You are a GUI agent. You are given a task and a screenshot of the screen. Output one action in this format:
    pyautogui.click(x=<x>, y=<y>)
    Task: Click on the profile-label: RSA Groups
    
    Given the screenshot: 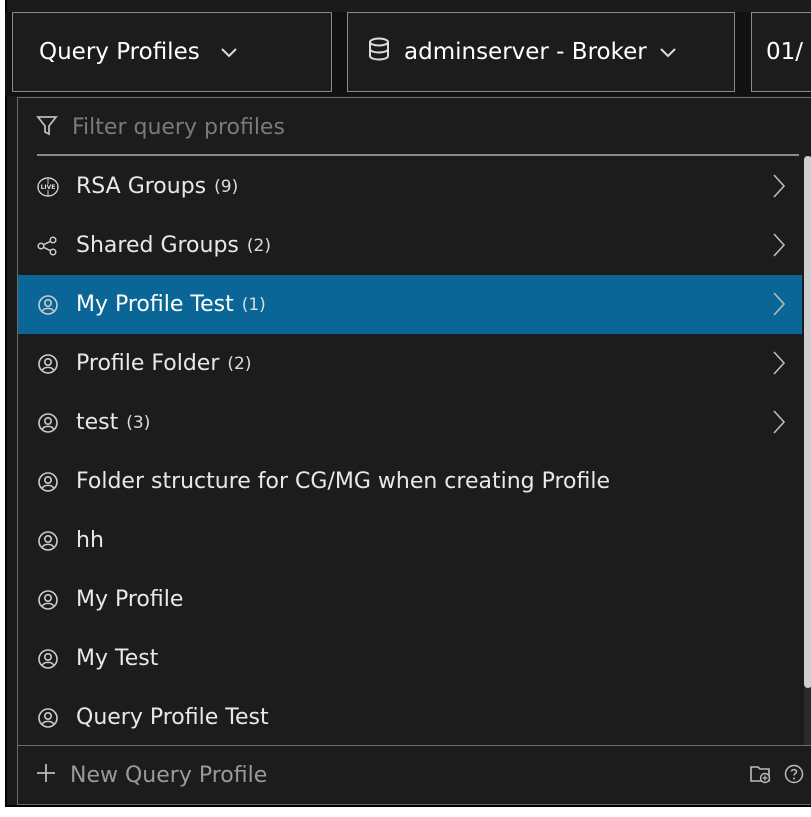 What is the action you would take?
    pyautogui.click(x=141, y=186)
    